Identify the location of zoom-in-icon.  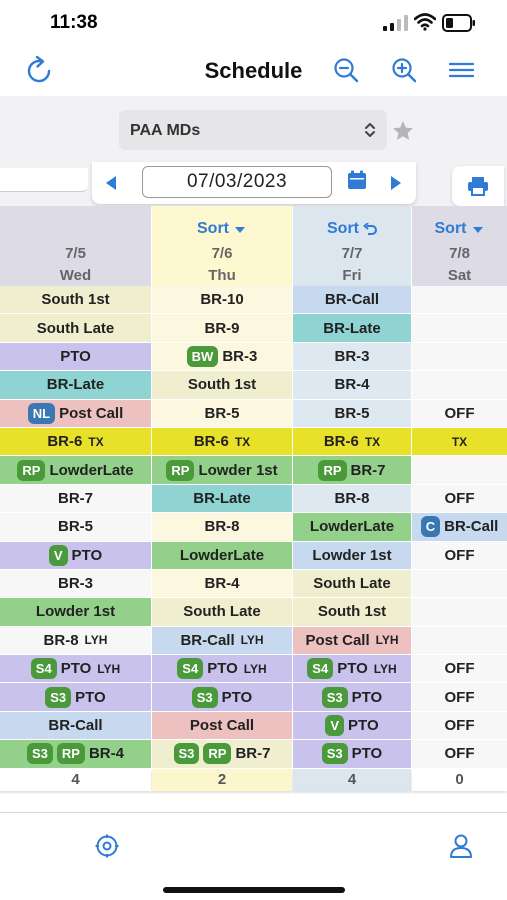
(404, 70).